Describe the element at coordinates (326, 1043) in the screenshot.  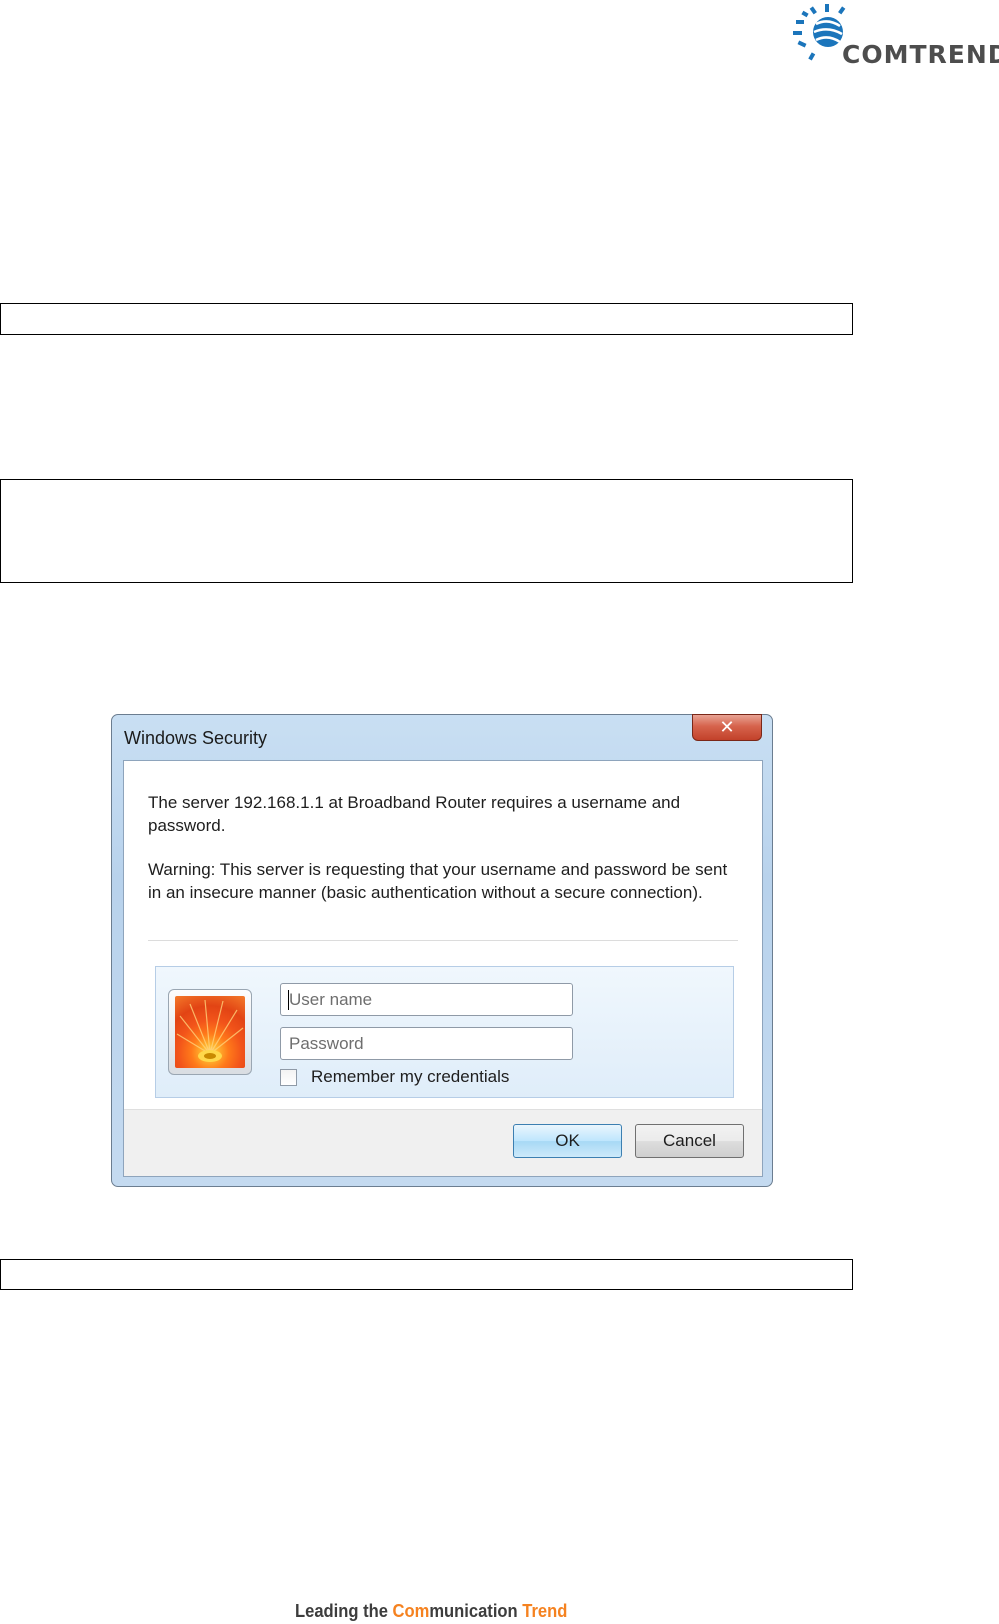
I see `password-placeholder: Password` at that location.